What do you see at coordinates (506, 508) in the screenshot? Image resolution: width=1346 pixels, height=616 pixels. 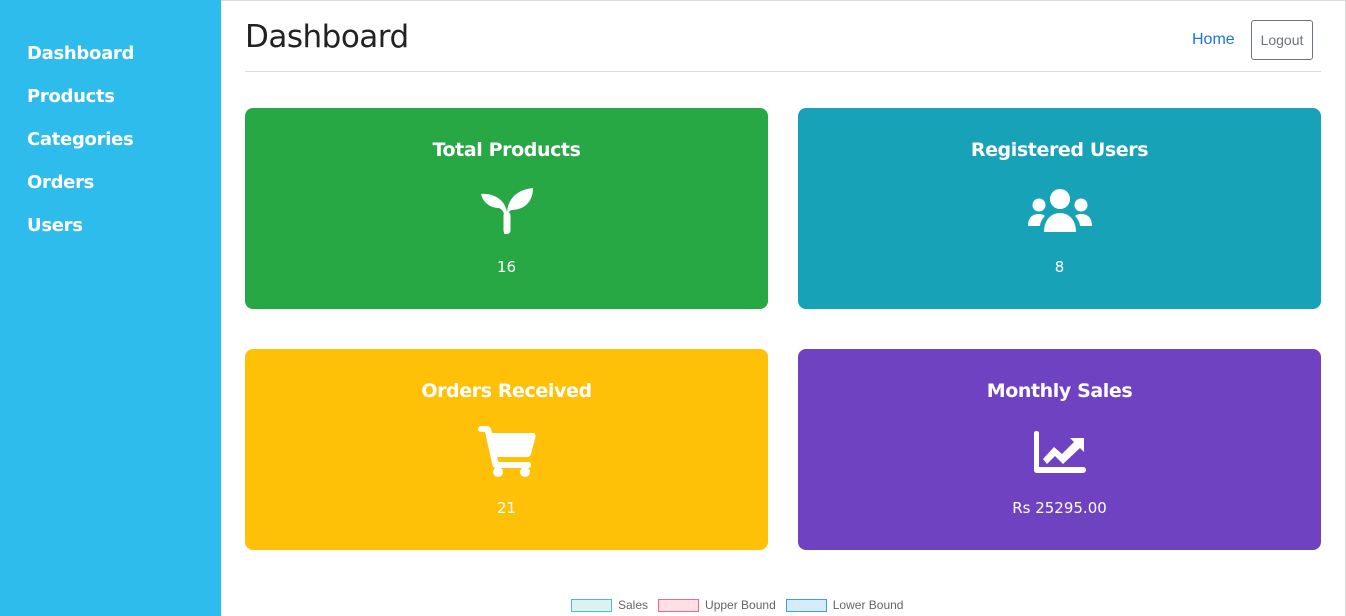 I see `card-value: 21` at bounding box center [506, 508].